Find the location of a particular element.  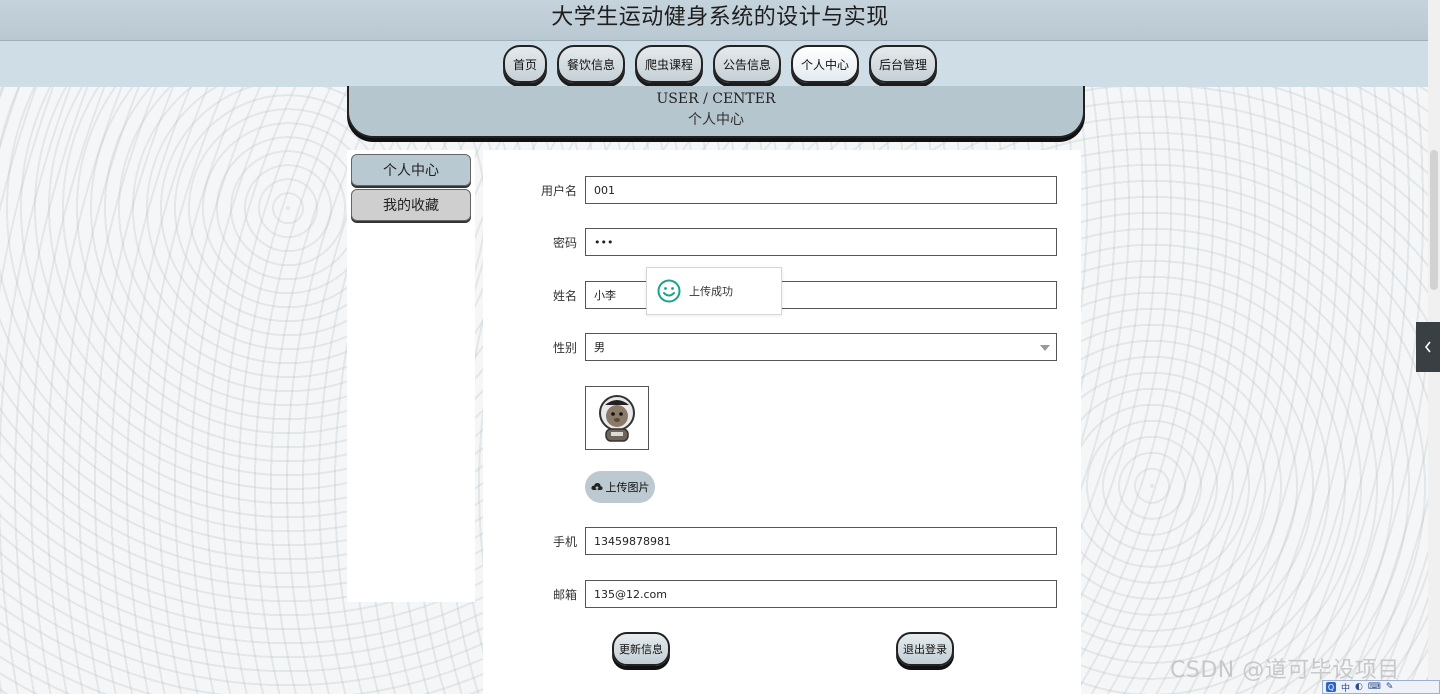

phone-row: 手机 13459878981 is located at coordinates (782, 542).